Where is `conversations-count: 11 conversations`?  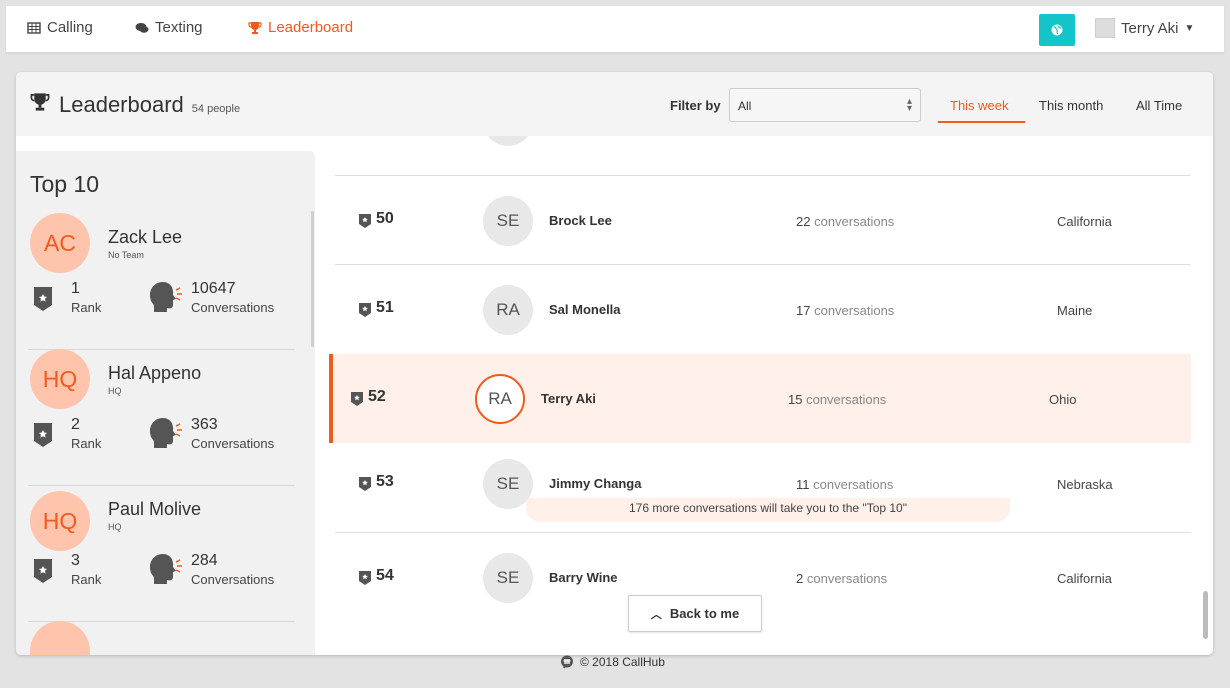 conversations-count: 11 conversations is located at coordinates (844, 484).